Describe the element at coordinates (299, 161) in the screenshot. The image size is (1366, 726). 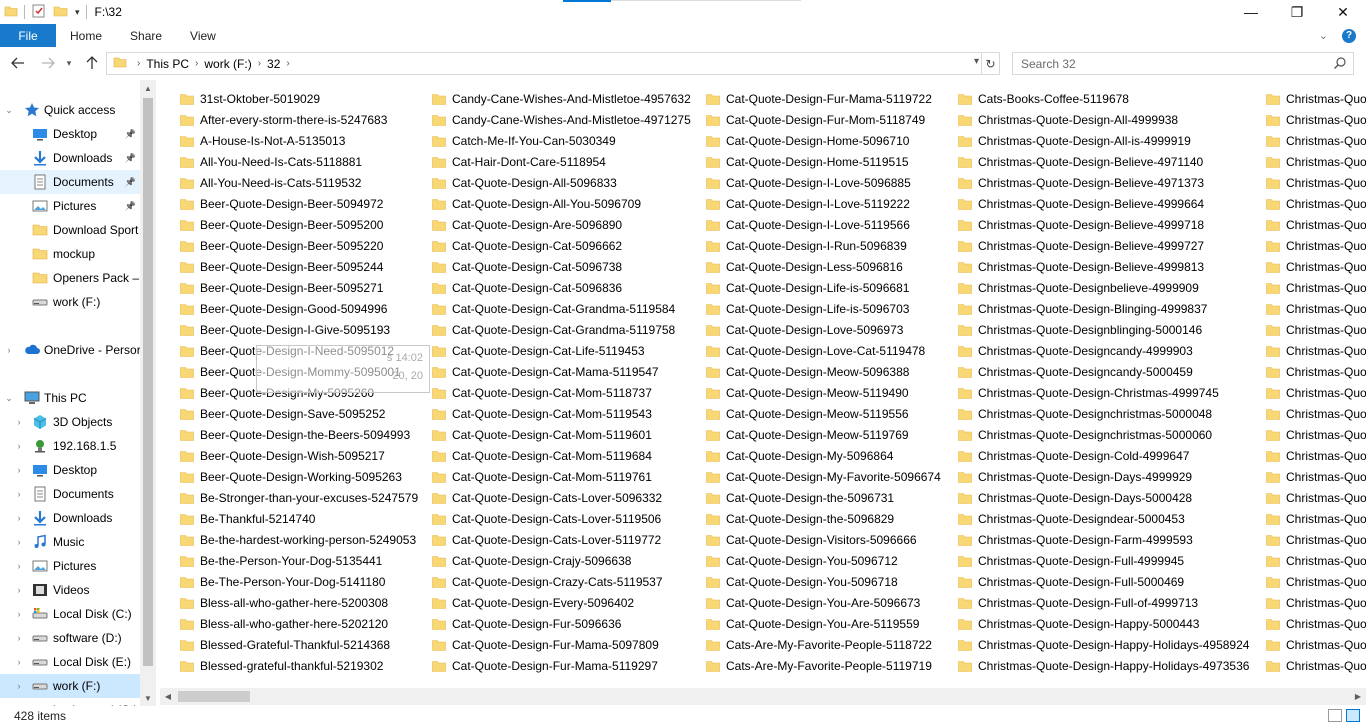
I see `folder-item: All-You-Need-Is-Cats-5118881` at that location.